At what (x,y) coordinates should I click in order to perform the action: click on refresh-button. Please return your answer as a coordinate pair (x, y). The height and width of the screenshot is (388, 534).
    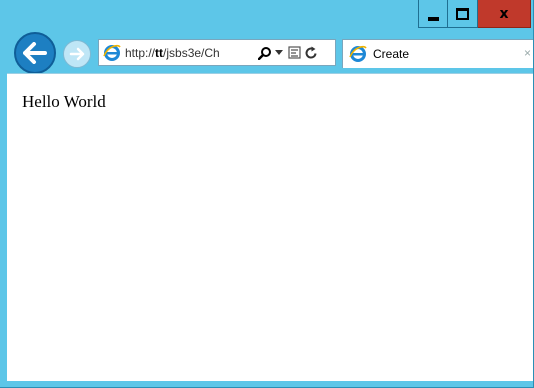
    Looking at the image, I should click on (311, 53).